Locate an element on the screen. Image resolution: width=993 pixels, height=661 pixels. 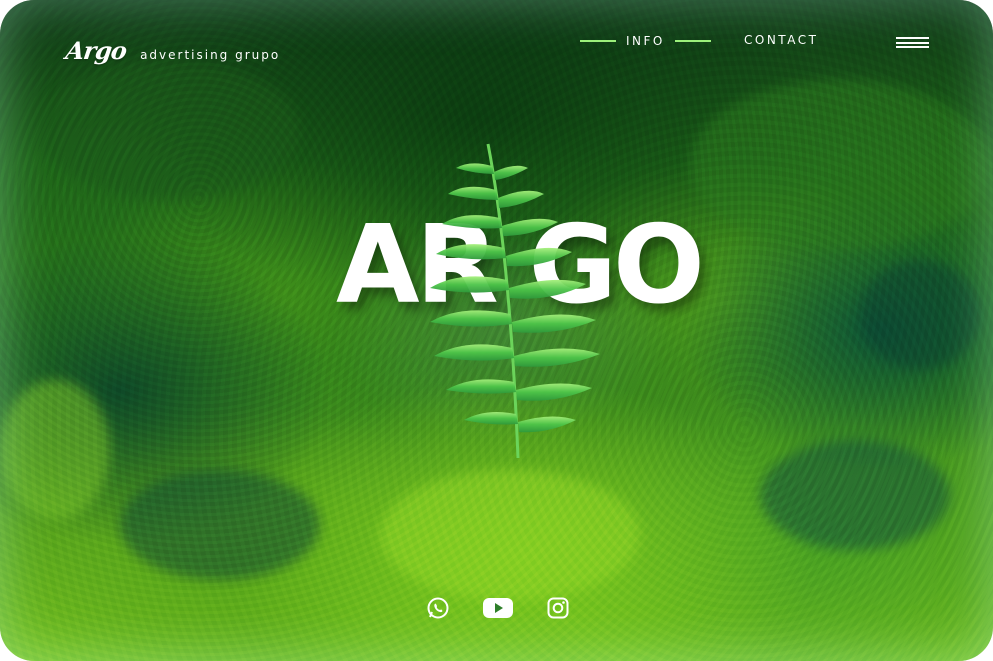
nav-link-info: INFO is located at coordinates (645, 41).